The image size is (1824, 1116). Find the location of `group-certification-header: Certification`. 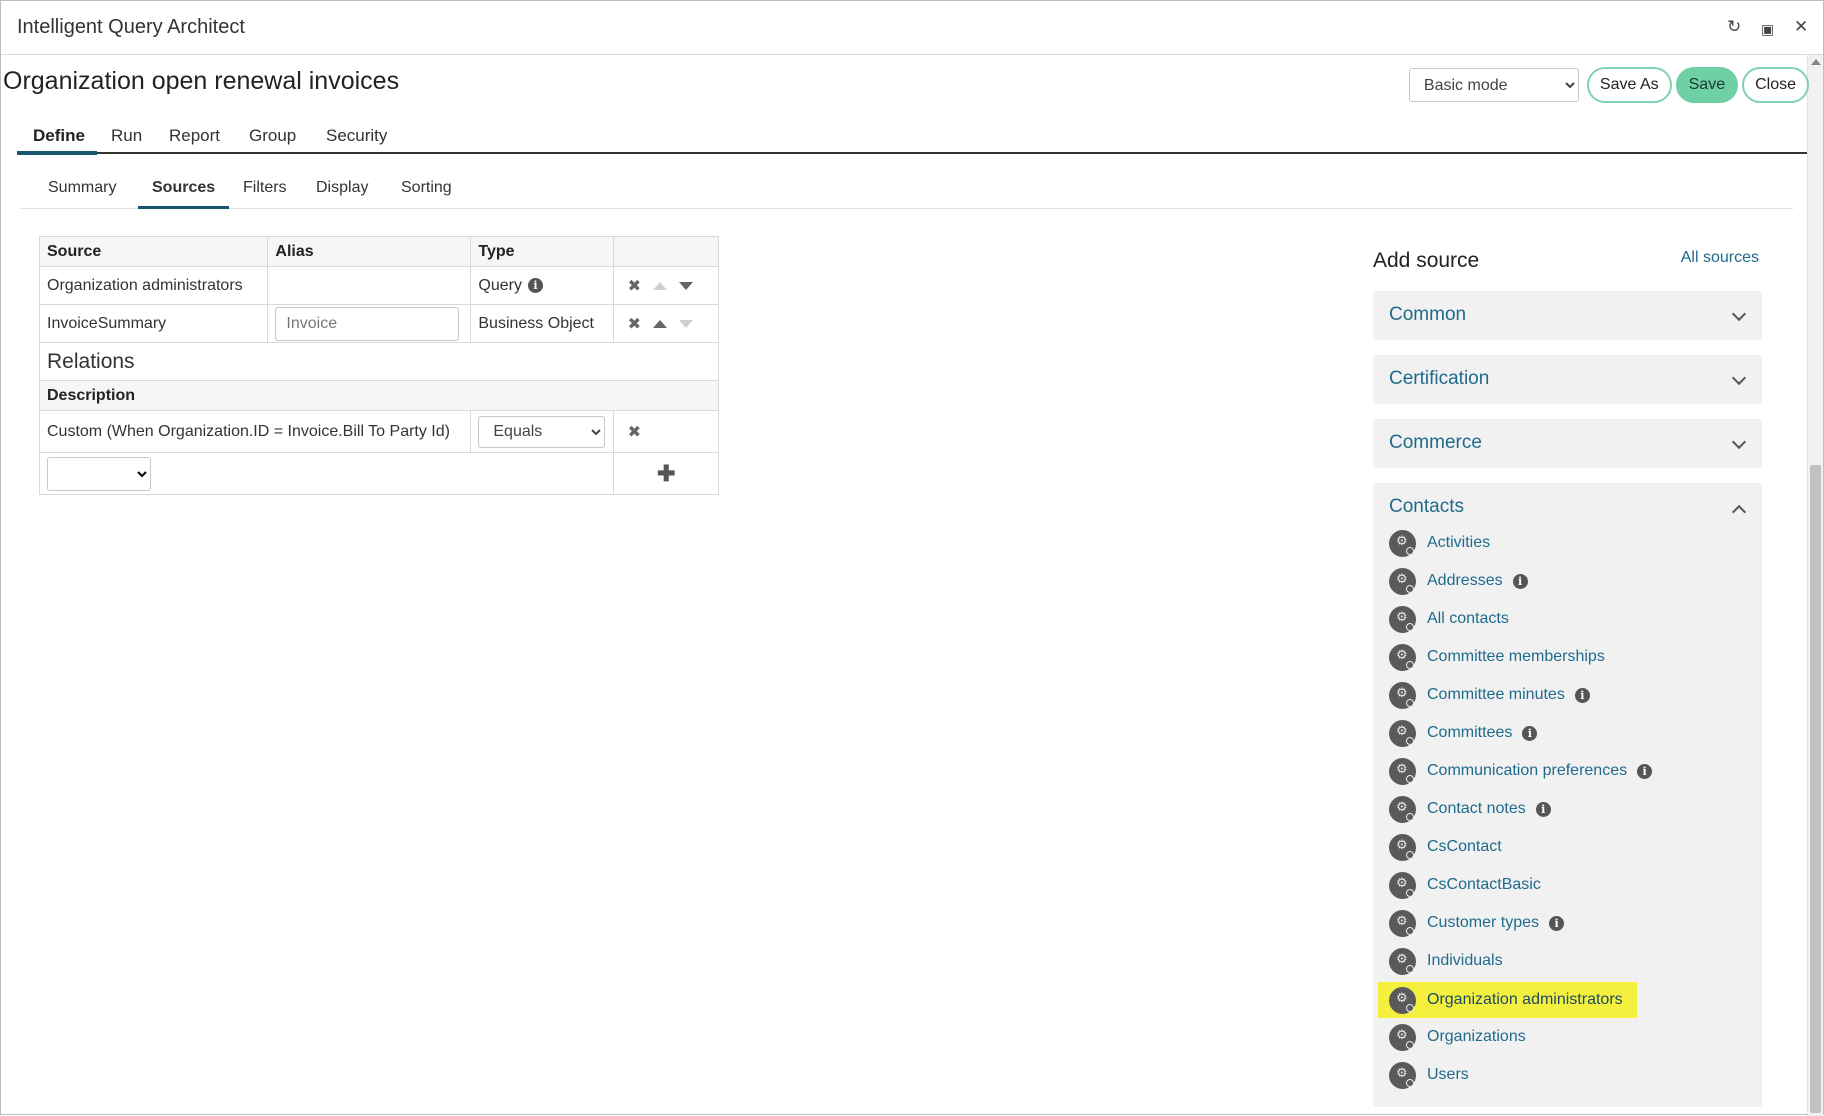

group-certification-header: Certification is located at coordinates (1439, 379).